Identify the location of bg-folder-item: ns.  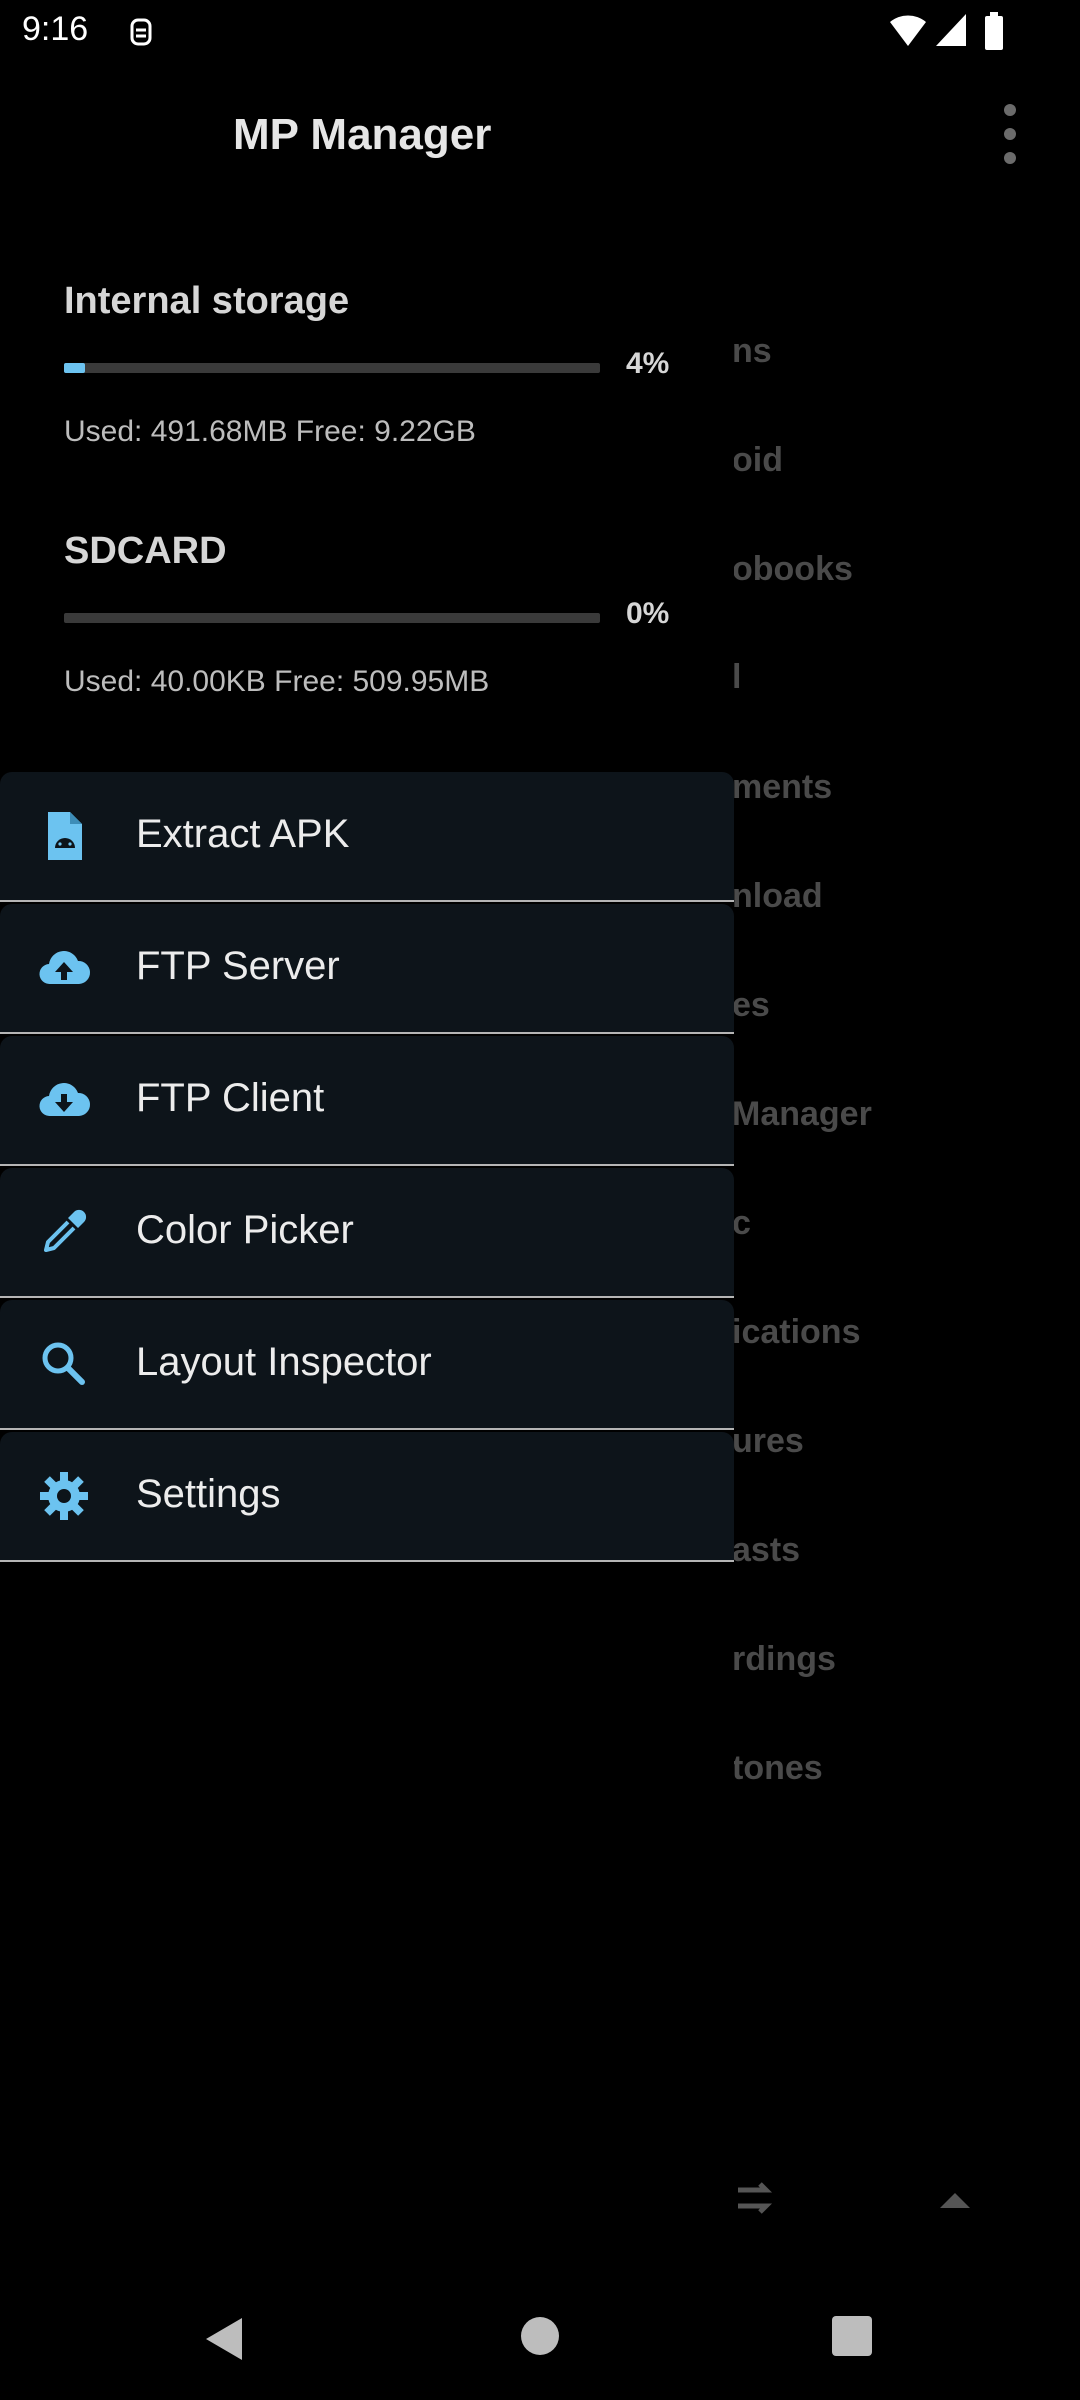
(752, 351).